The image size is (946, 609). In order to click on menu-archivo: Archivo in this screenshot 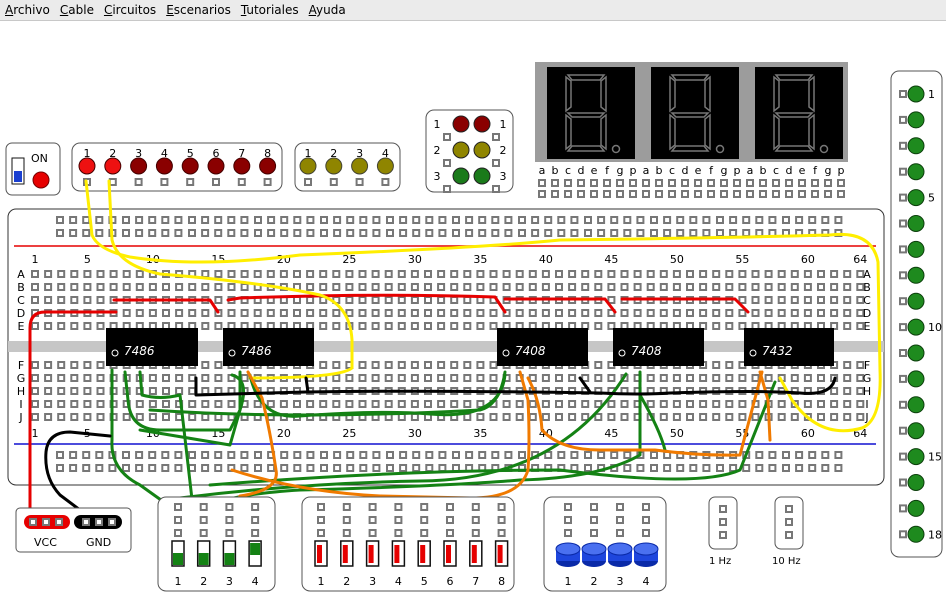, I will do `click(27, 10)`.